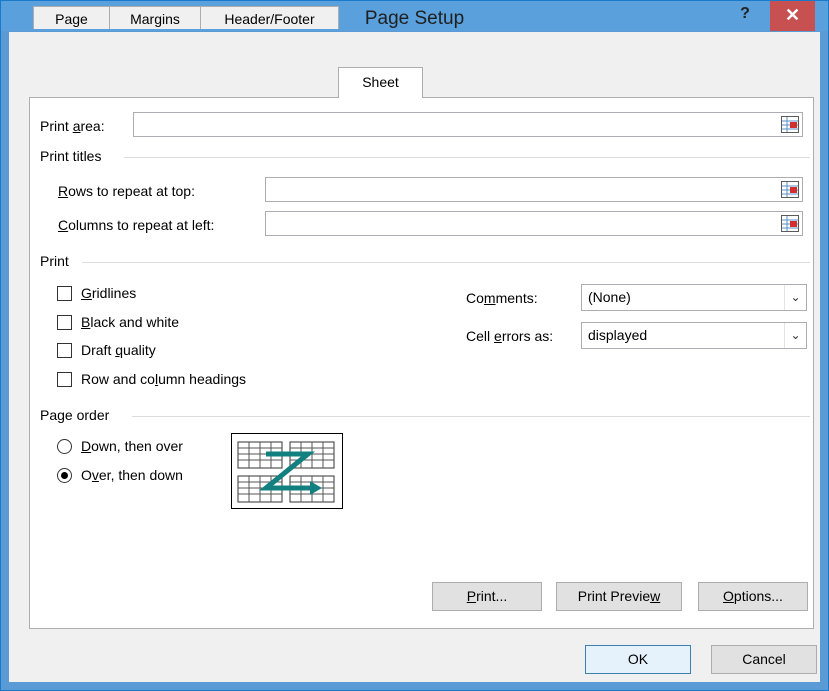 The image size is (829, 691). Describe the element at coordinates (136, 225) in the screenshot. I see `columns-repeat-label: Columns to repeat at left:` at that location.